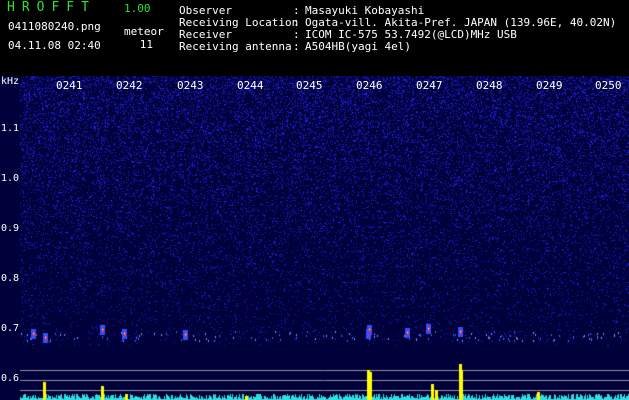 This screenshot has width=629, height=400. Describe the element at coordinates (54, 26) in the screenshot. I see `file-name: 0411080240.png` at that location.